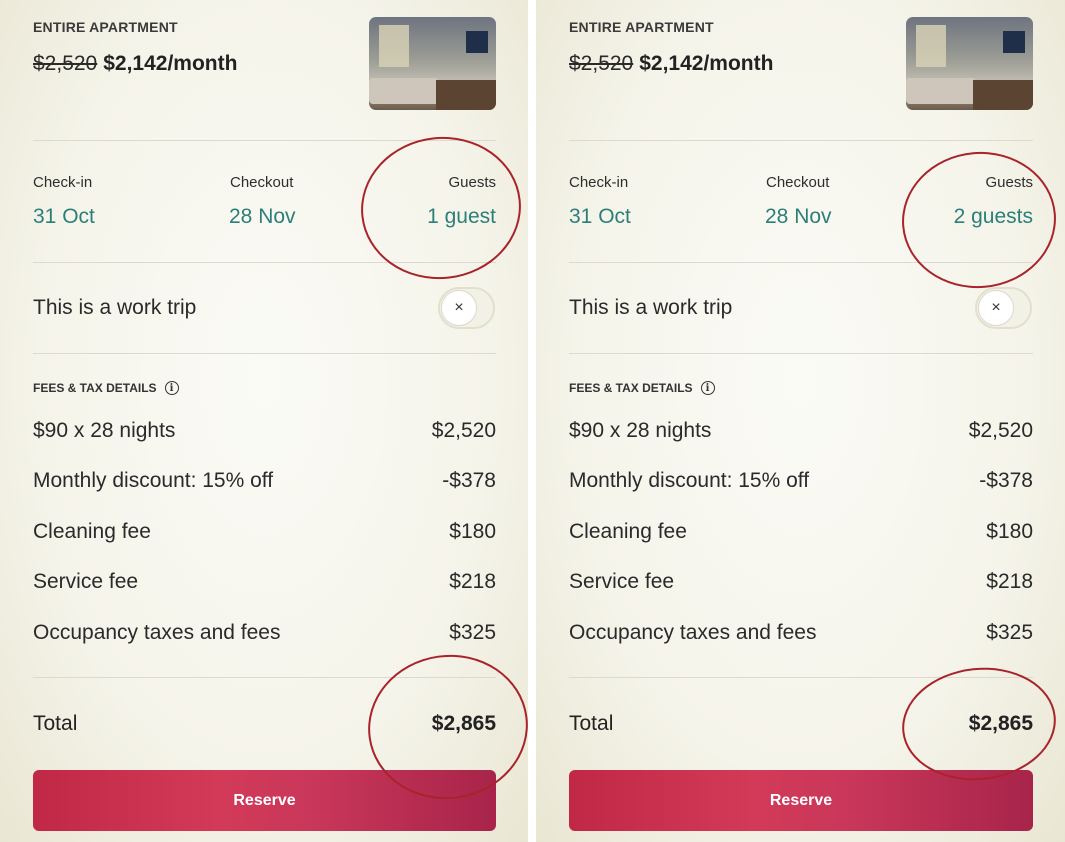 The height and width of the screenshot is (842, 1065). I want to click on guests-value: 1 guest, so click(461, 217).